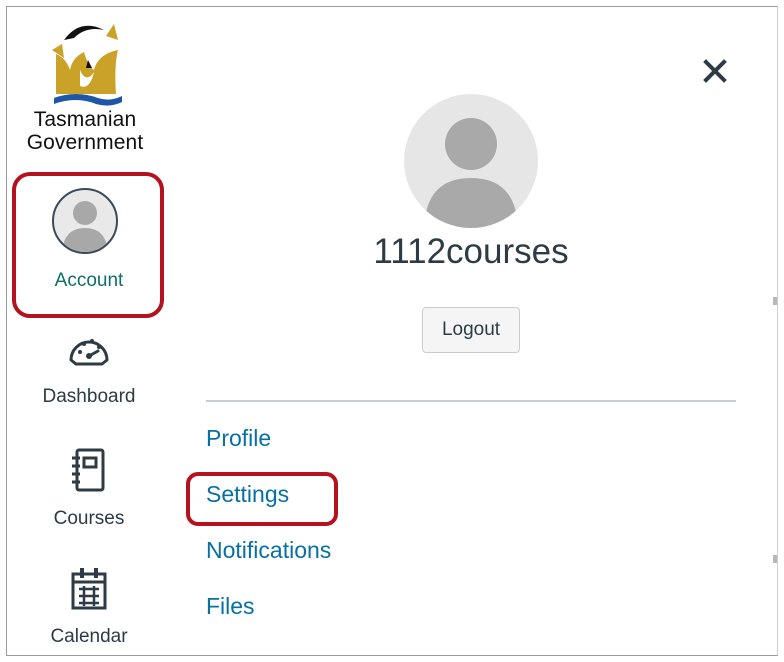  What do you see at coordinates (89, 611) in the screenshot?
I see `nav-item-calendar: Calendar` at bounding box center [89, 611].